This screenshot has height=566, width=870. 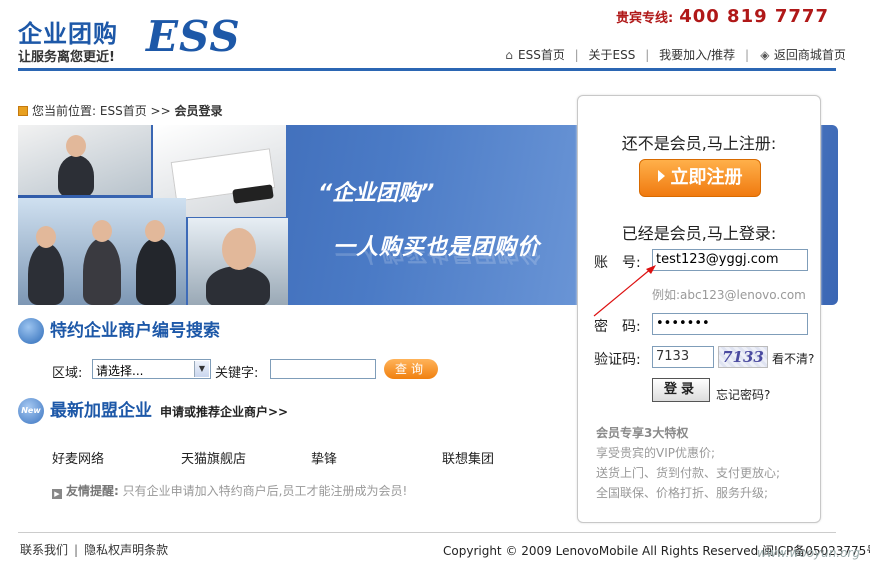 I want to click on logo-slogan: 让服务离您更近!, so click(x=66, y=57).